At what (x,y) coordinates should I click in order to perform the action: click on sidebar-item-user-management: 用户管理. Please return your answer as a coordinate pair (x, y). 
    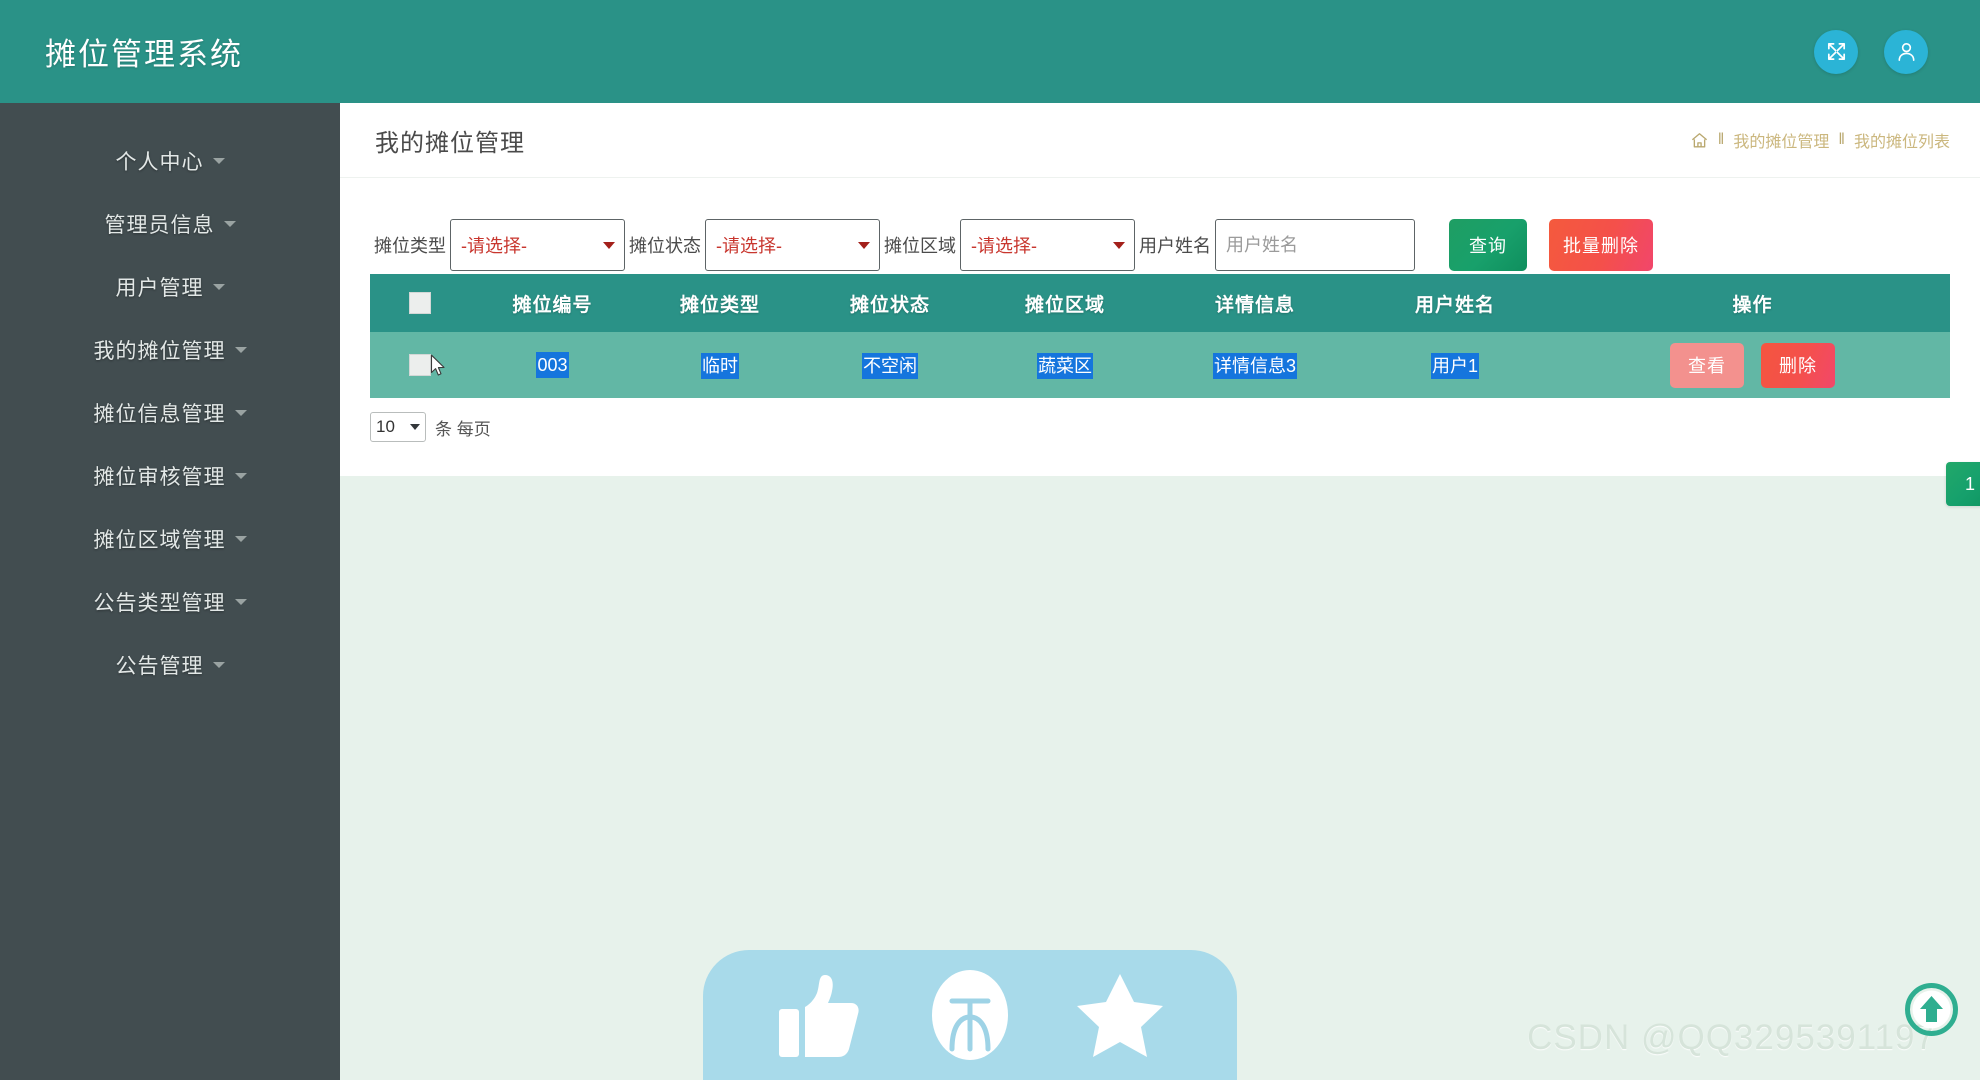
    Looking at the image, I should click on (170, 286).